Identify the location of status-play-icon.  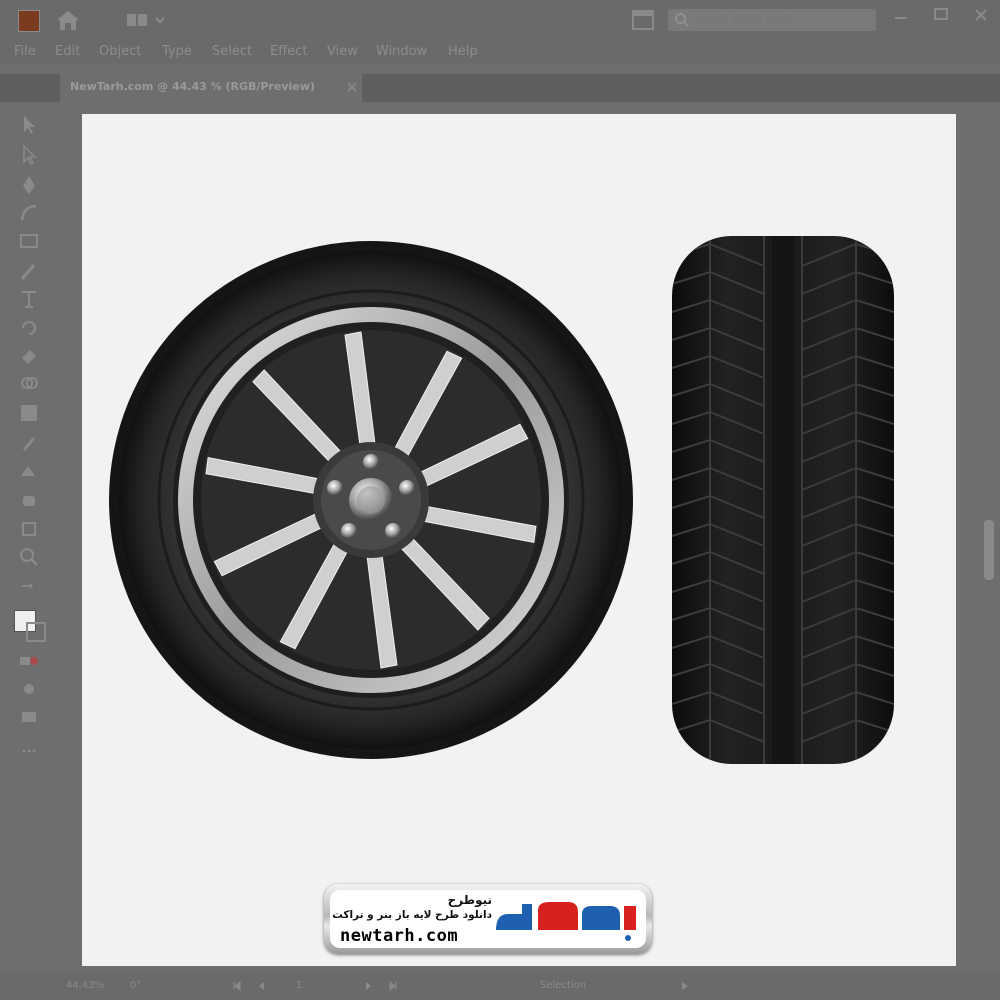
(685, 986).